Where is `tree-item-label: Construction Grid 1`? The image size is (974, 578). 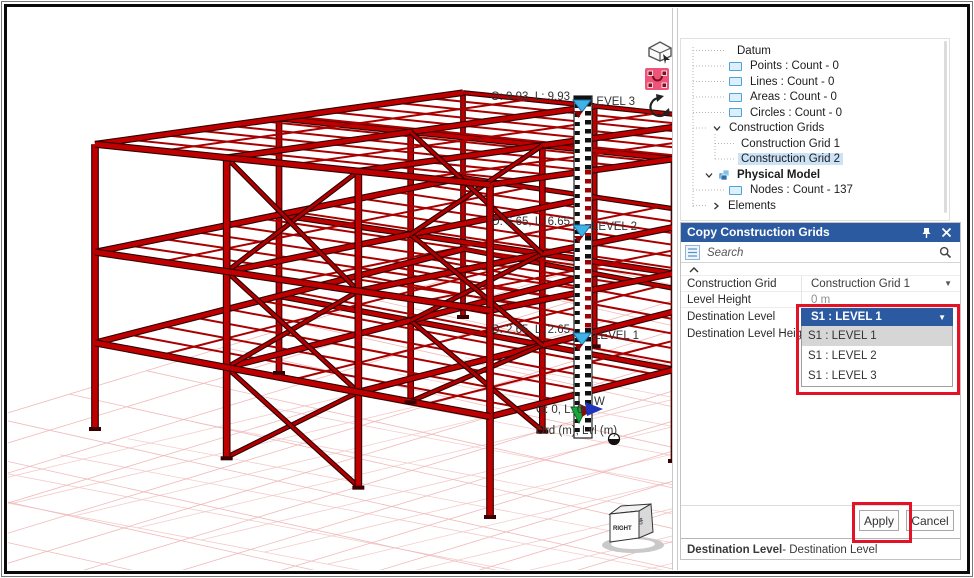
tree-item-label: Construction Grid 1 is located at coordinates (791, 143).